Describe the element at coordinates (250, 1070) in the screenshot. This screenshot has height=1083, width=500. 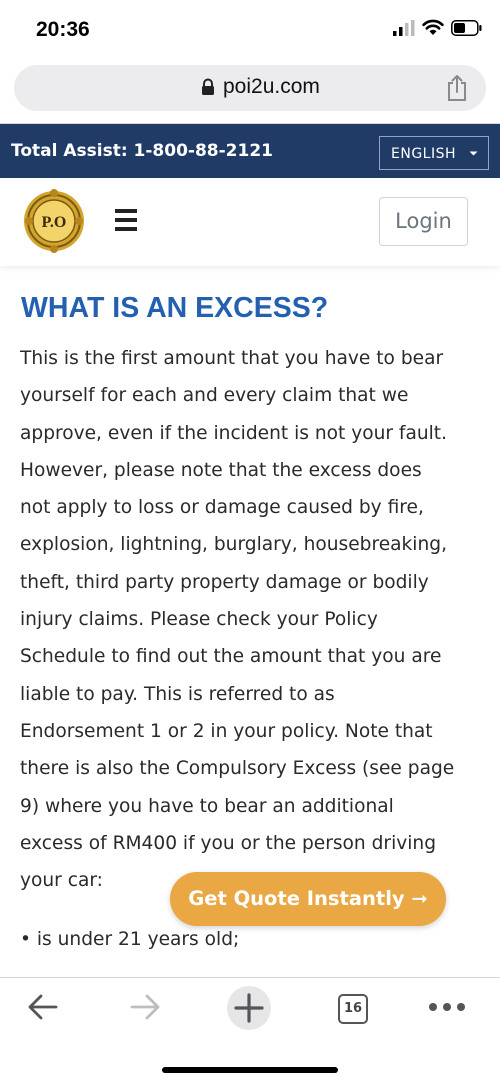
I see `home-indicator` at that location.